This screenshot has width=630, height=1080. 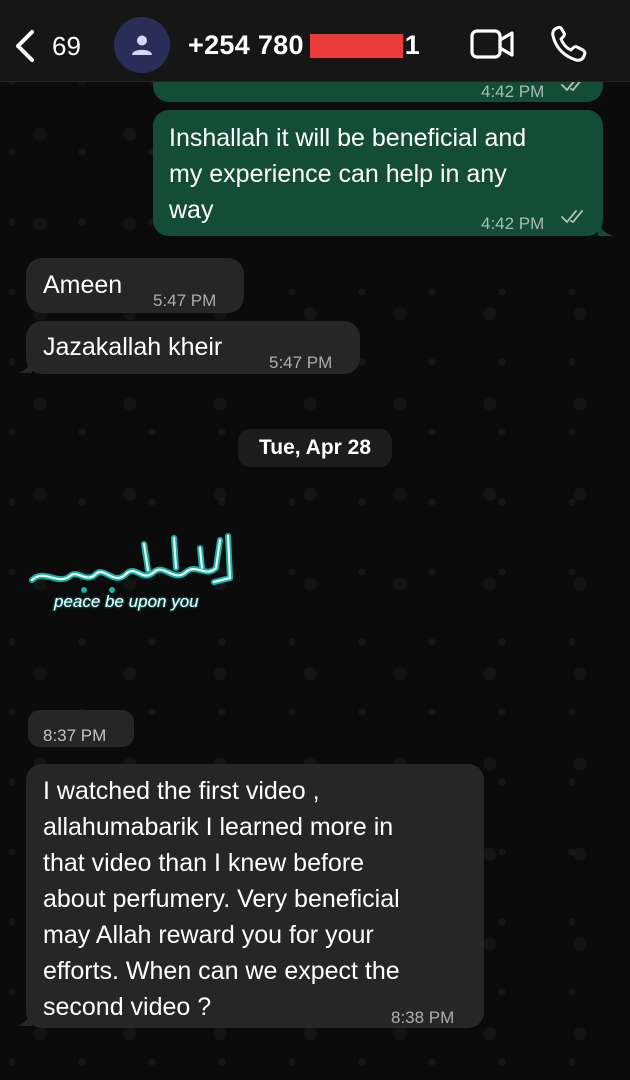 What do you see at coordinates (66, 45) in the screenshot?
I see `unread-count: 69` at bounding box center [66, 45].